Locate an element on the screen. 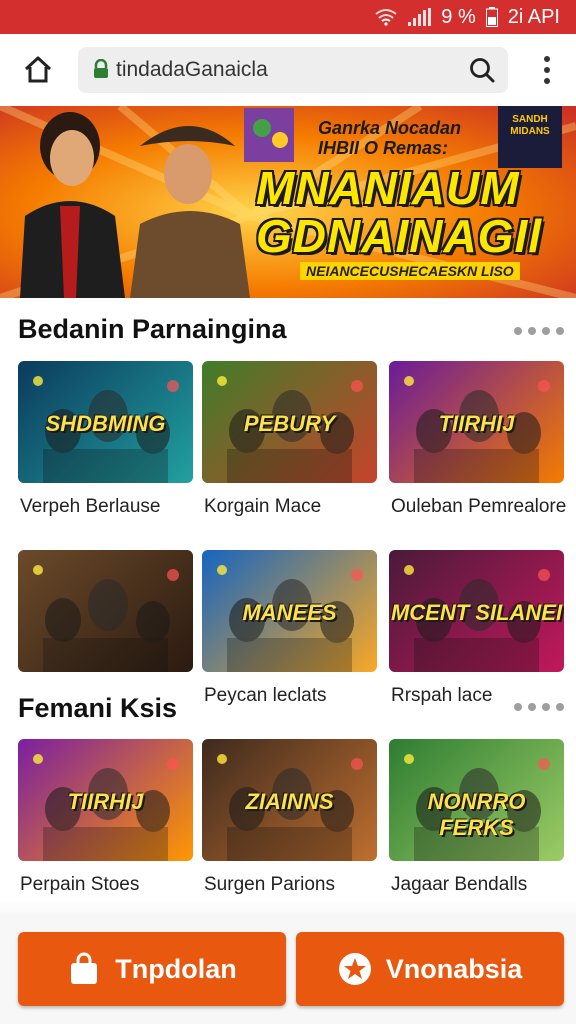  game-card: SHDBMING is located at coordinates (105, 422).